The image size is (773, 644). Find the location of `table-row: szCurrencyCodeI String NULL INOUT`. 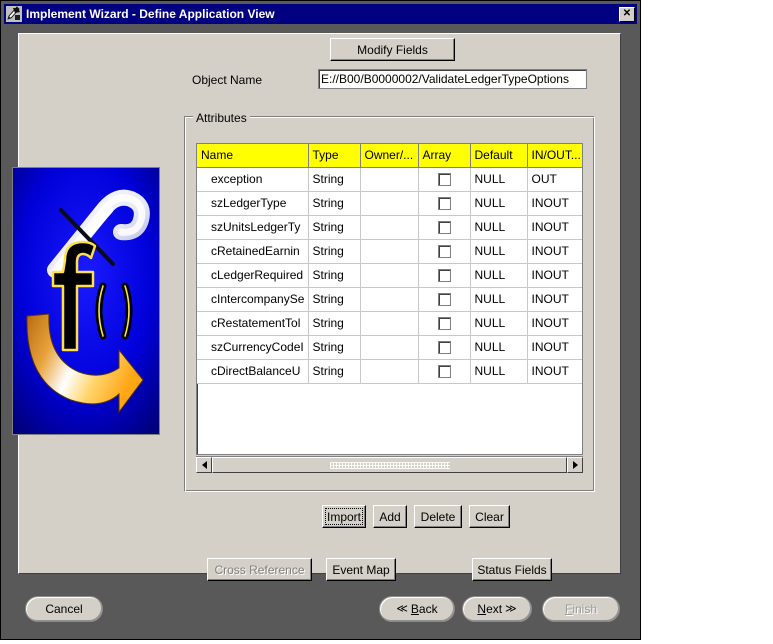

table-row: szCurrencyCodeI String NULL INOUT is located at coordinates (389, 347).